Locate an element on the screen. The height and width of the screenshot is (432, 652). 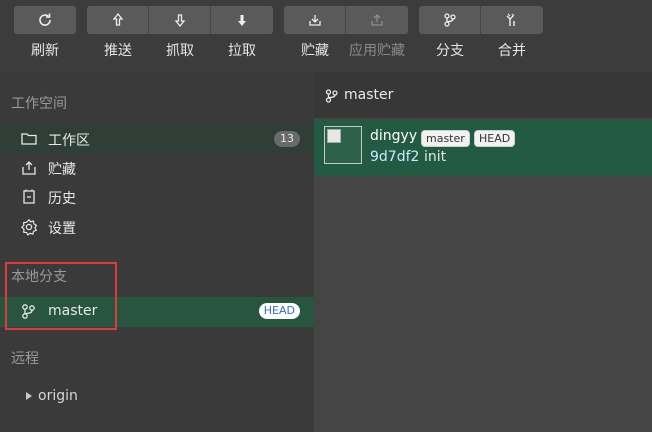
sidebar-item-label: 历史 is located at coordinates (62, 199).